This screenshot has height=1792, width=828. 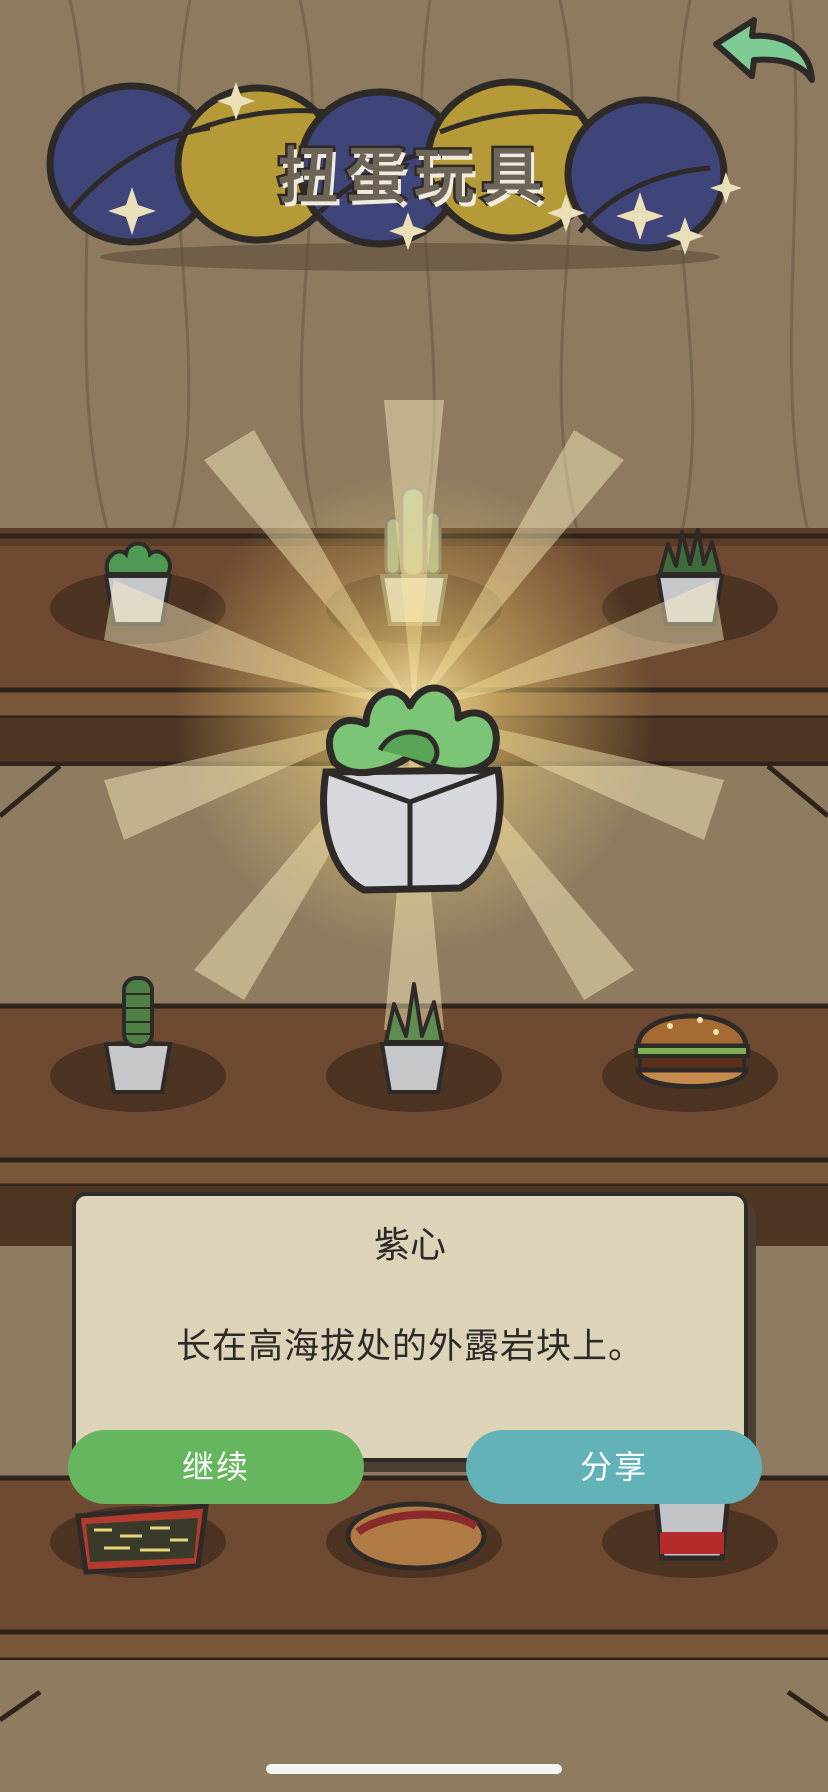 I want to click on home-indicator, so click(x=414, y=1769).